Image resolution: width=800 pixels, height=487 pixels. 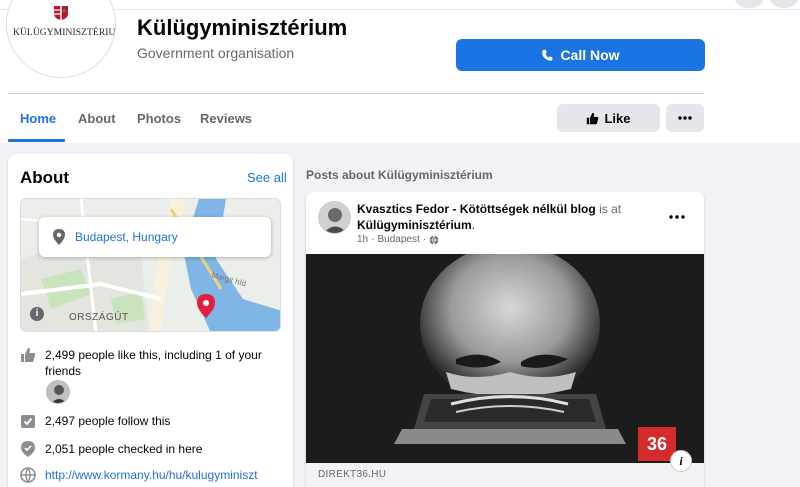 What do you see at coordinates (28, 449) in the screenshot?
I see `checkin-pin-icon` at bounding box center [28, 449].